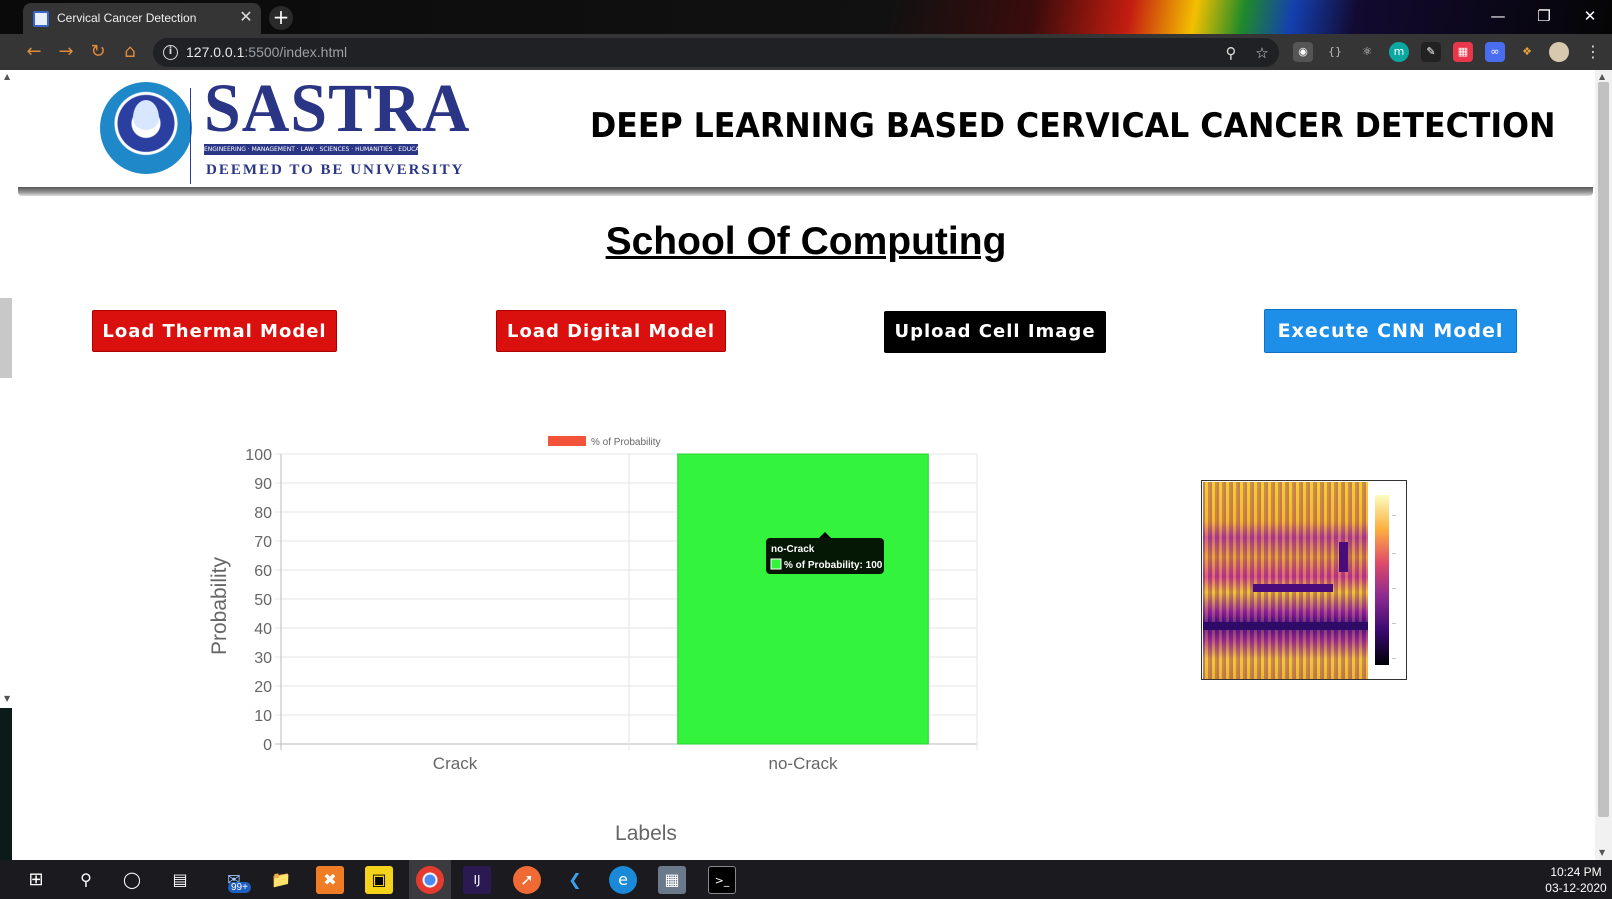  Describe the element at coordinates (722, 880) in the screenshot. I see `terminal-icon: >_` at that location.